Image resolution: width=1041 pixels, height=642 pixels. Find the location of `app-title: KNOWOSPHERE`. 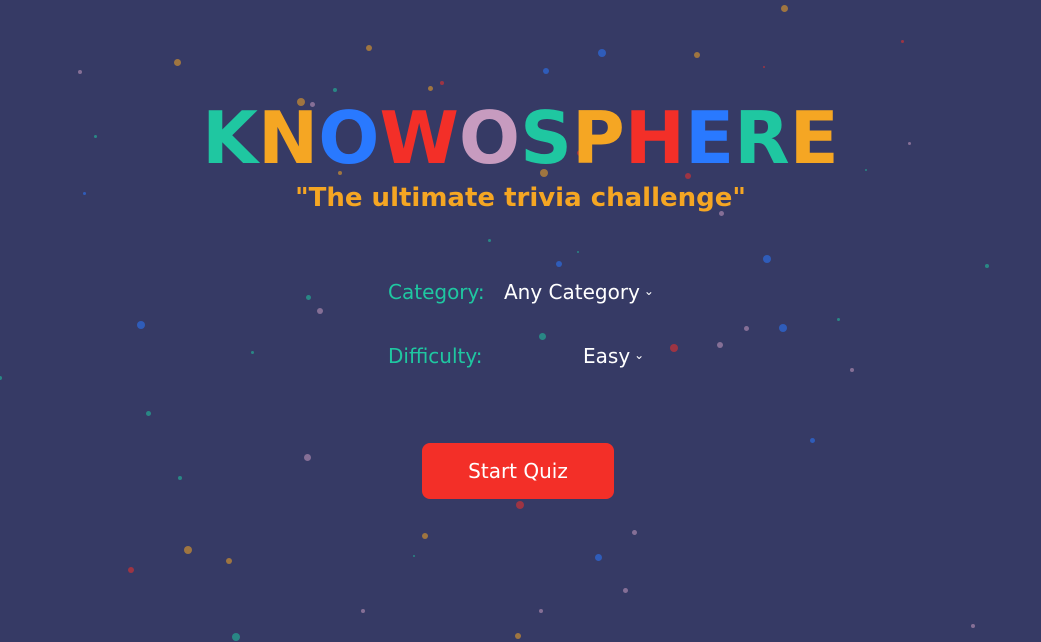

app-title: KNOWOSPHERE is located at coordinates (520, 138).